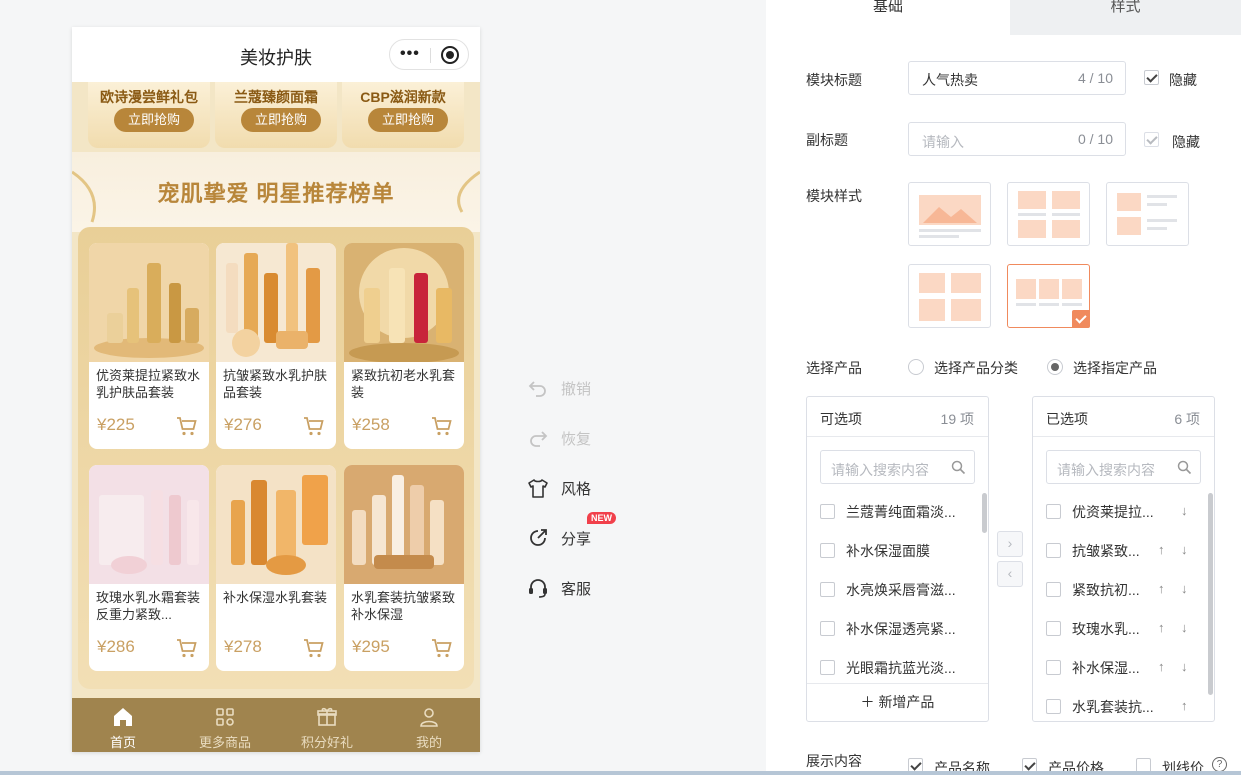  I want to click on layout-list-icon, so click(1147, 214).